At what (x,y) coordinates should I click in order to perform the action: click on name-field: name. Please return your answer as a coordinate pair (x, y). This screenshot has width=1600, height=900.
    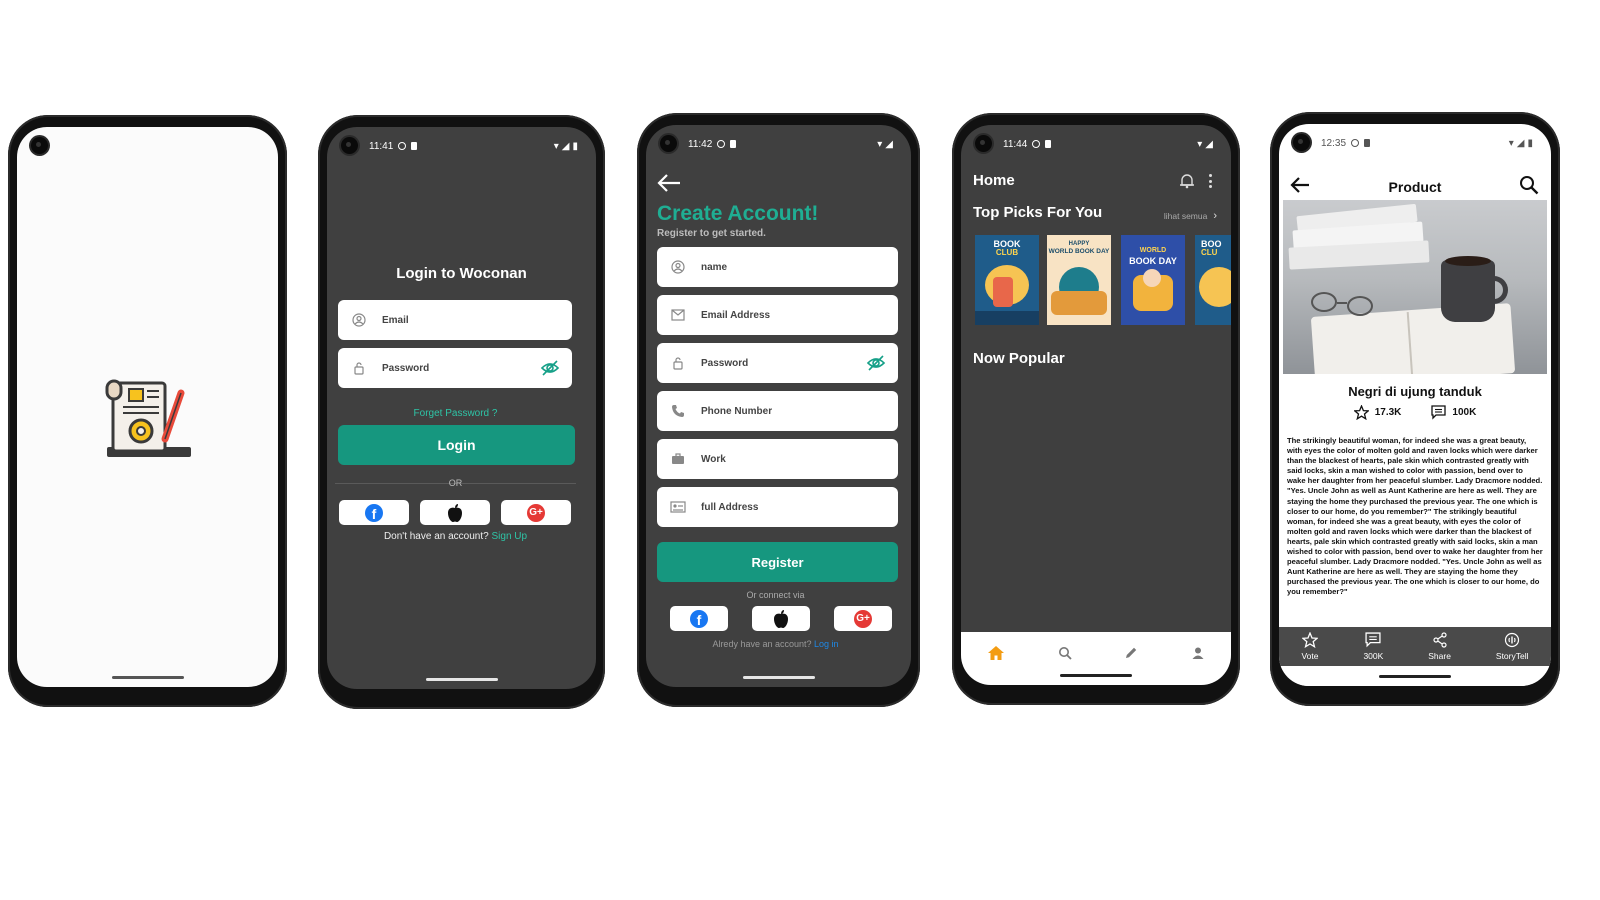
    Looking at the image, I should click on (777, 267).